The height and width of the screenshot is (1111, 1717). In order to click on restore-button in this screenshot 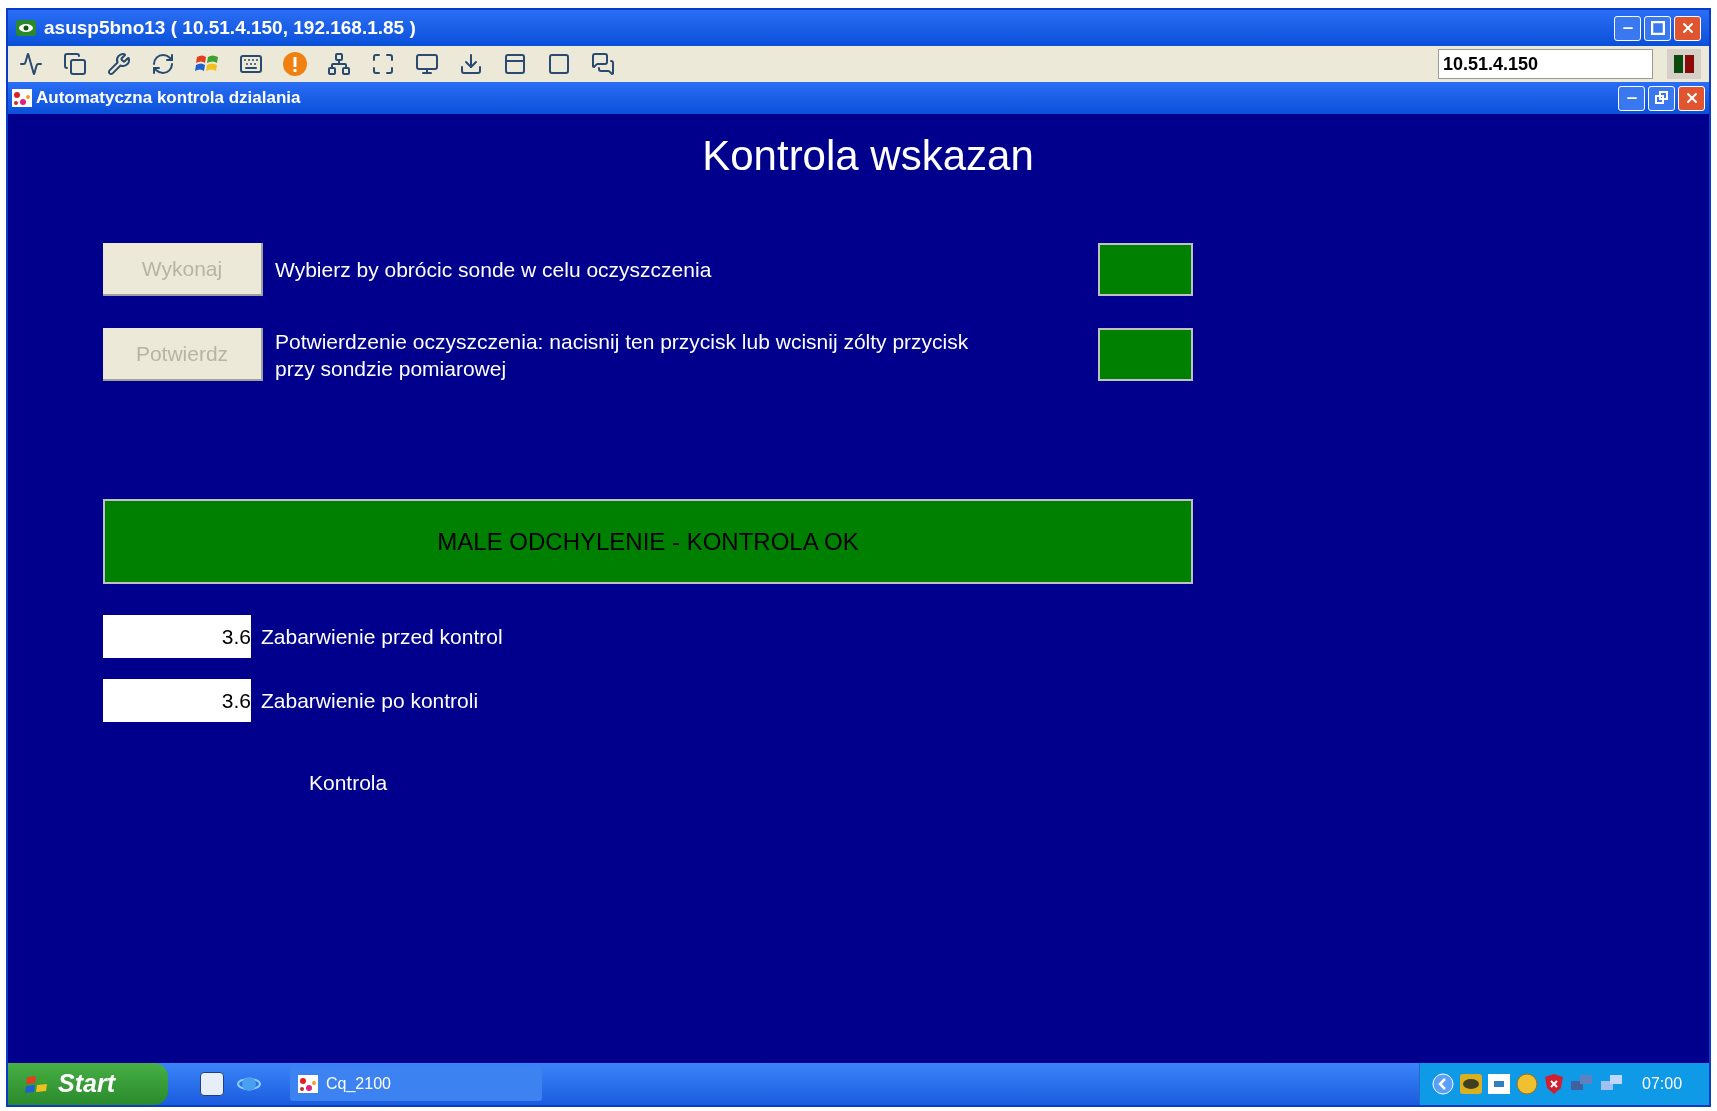, I will do `click(1661, 98)`.